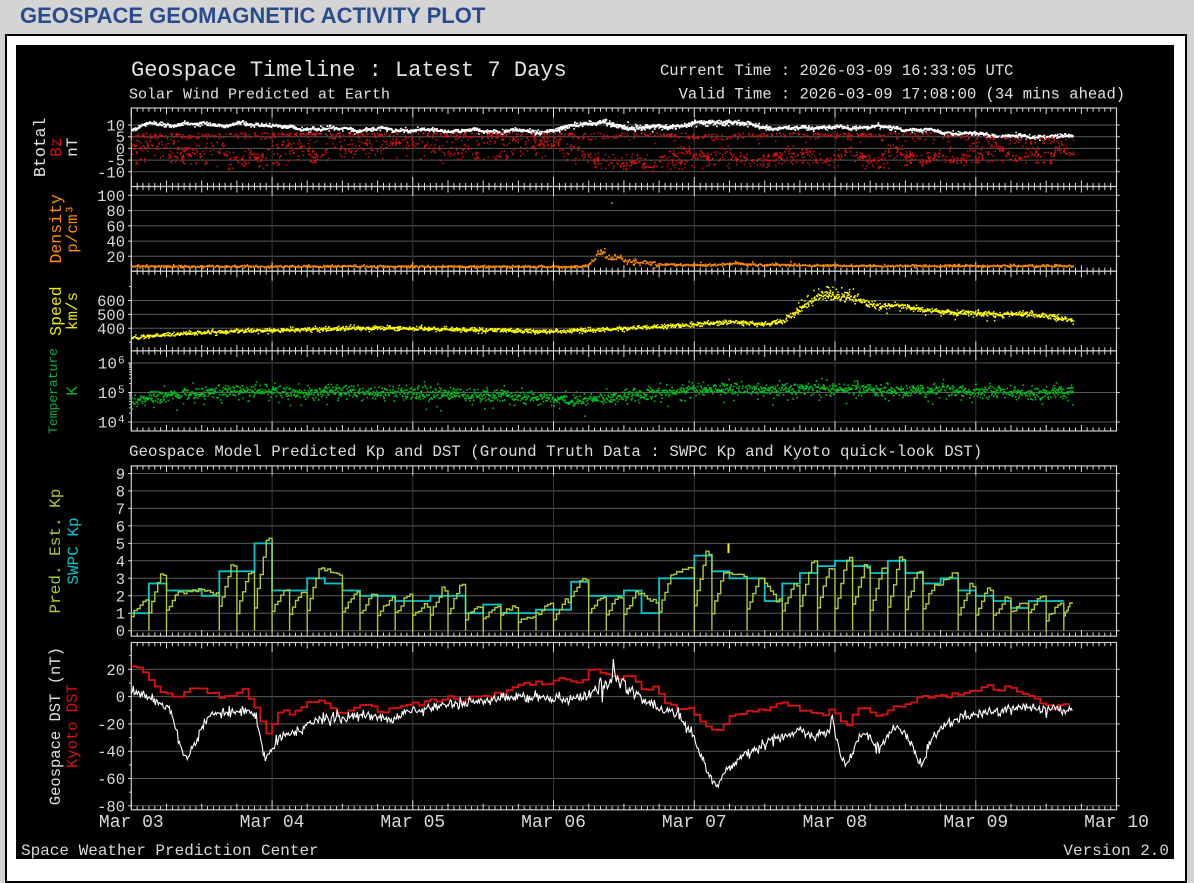 This screenshot has height=883, width=1194. Describe the element at coordinates (111, 173) in the screenshot. I see `svg-text: -10` at that location.